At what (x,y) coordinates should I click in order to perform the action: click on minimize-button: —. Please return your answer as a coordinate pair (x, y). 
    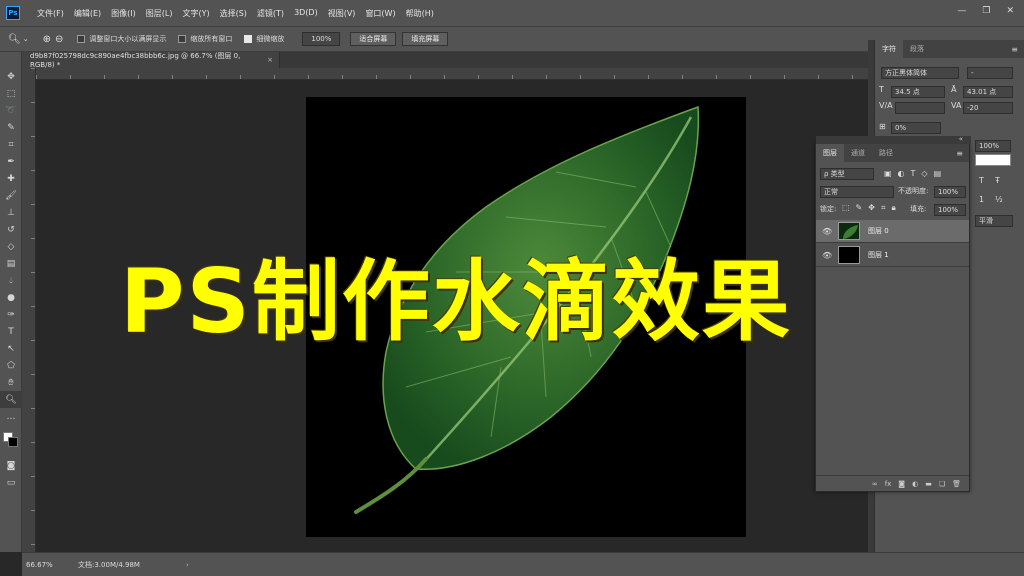
    Looking at the image, I should click on (961, 11).